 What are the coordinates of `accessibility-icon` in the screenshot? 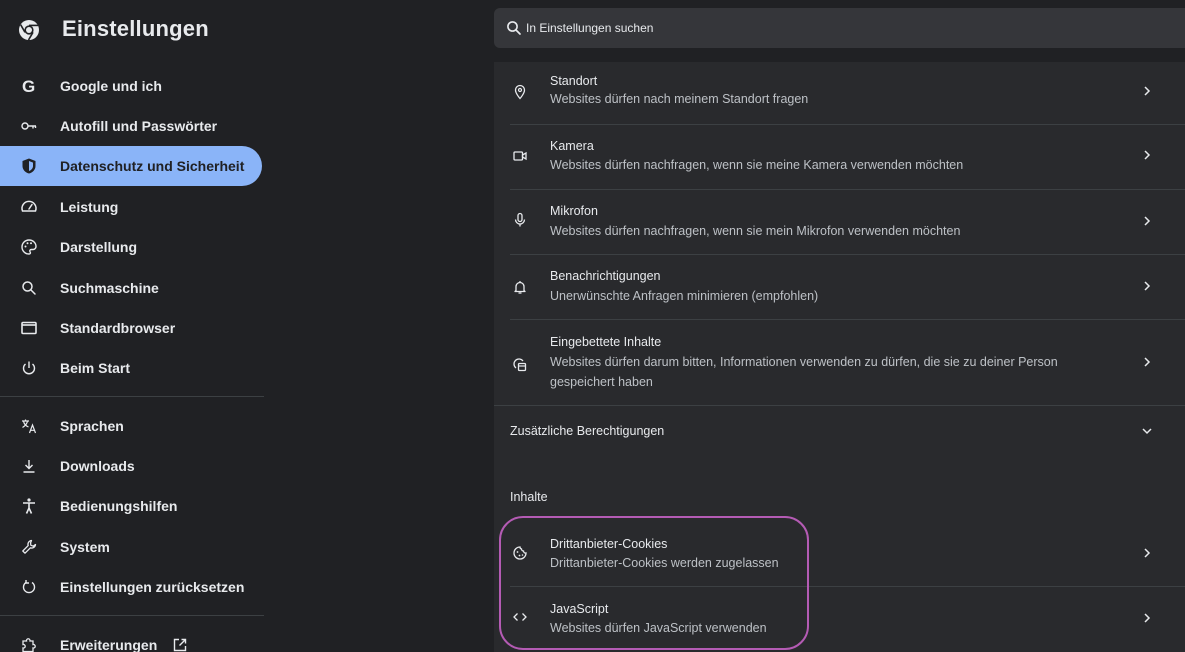 It's located at (29, 506).